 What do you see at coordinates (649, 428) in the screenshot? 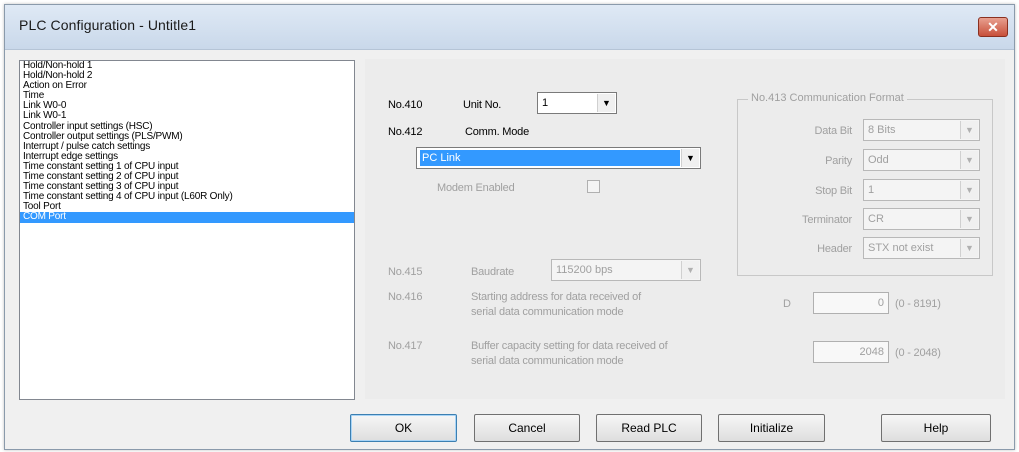
I see `read-plc-button: Read PLC` at bounding box center [649, 428].